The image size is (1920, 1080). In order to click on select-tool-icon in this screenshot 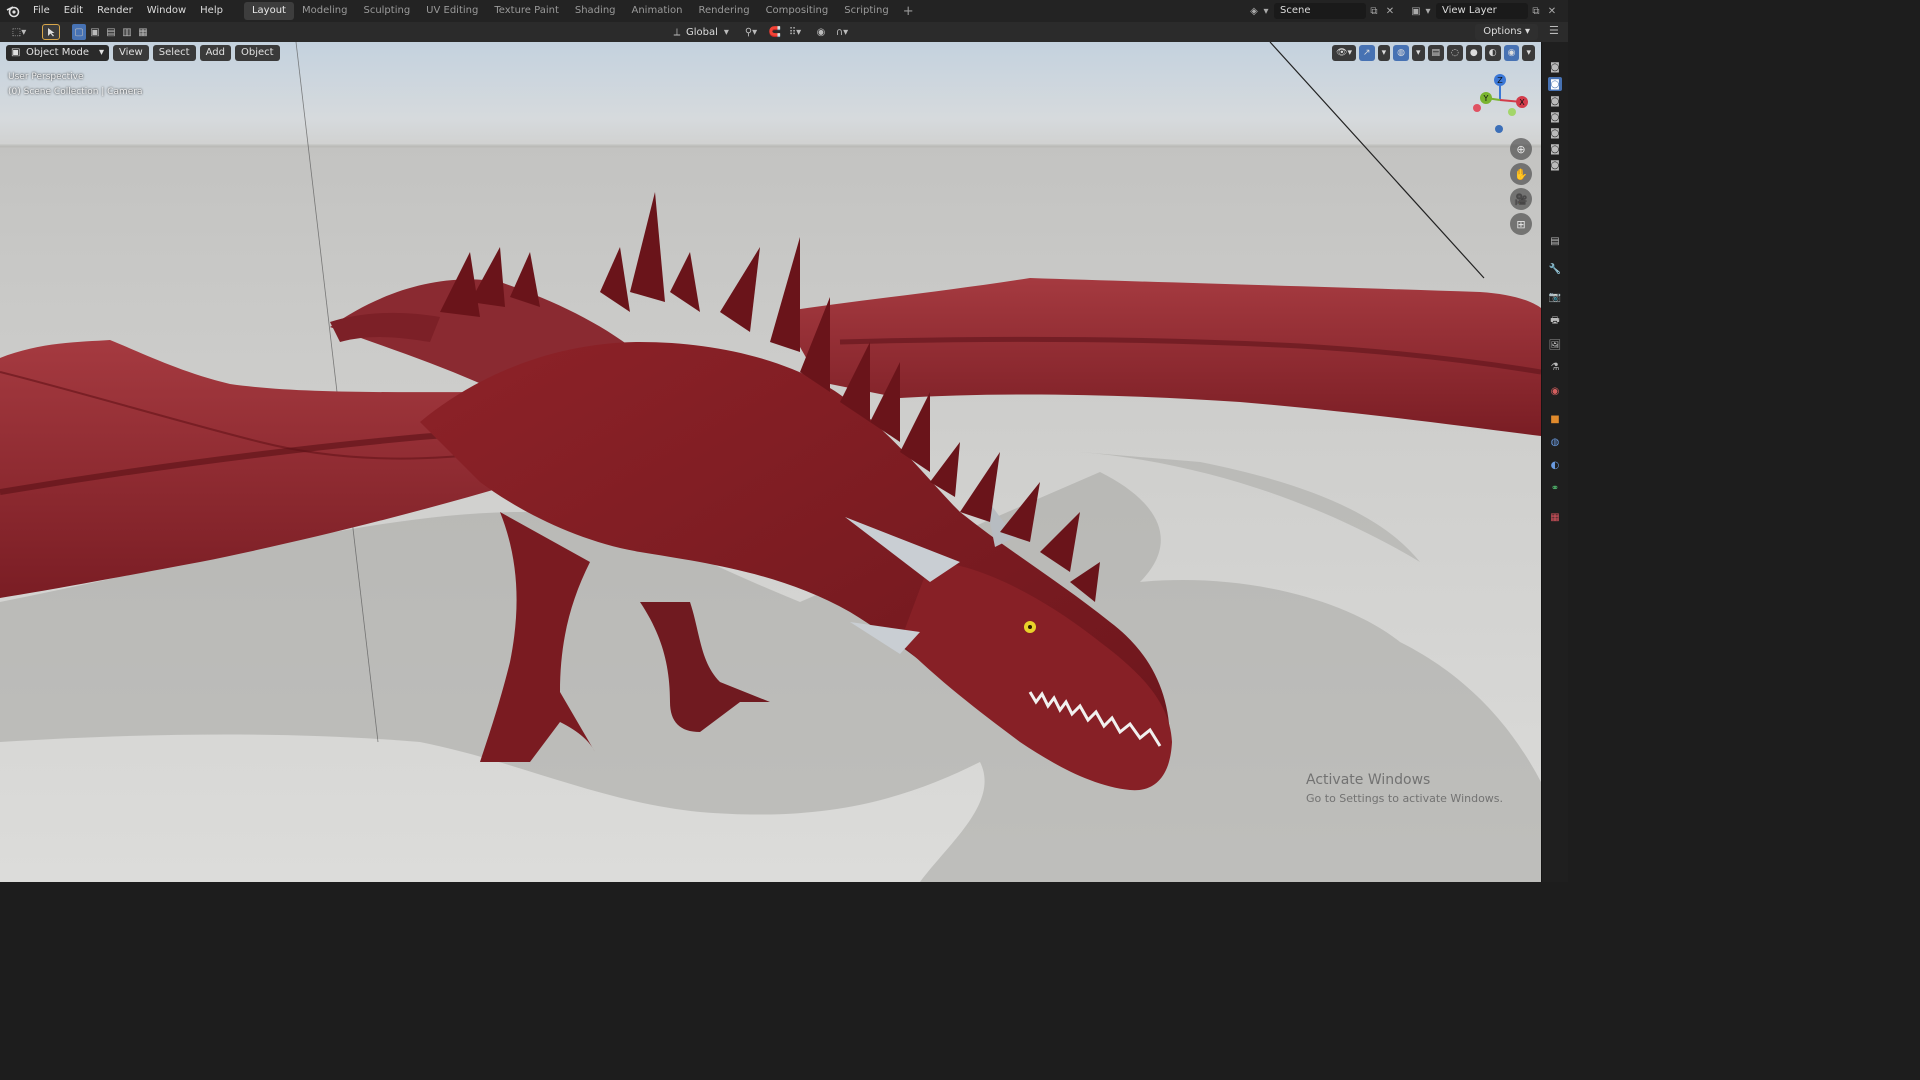, I will do `click(51, 32)`.